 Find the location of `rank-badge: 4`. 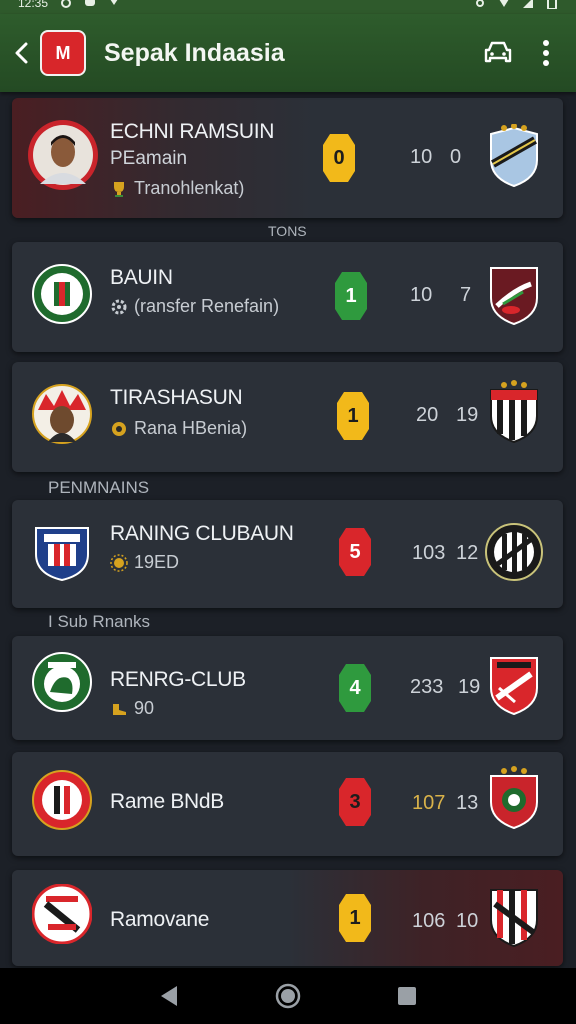

rank-badge: 4 is located at coordinates (355, 688).